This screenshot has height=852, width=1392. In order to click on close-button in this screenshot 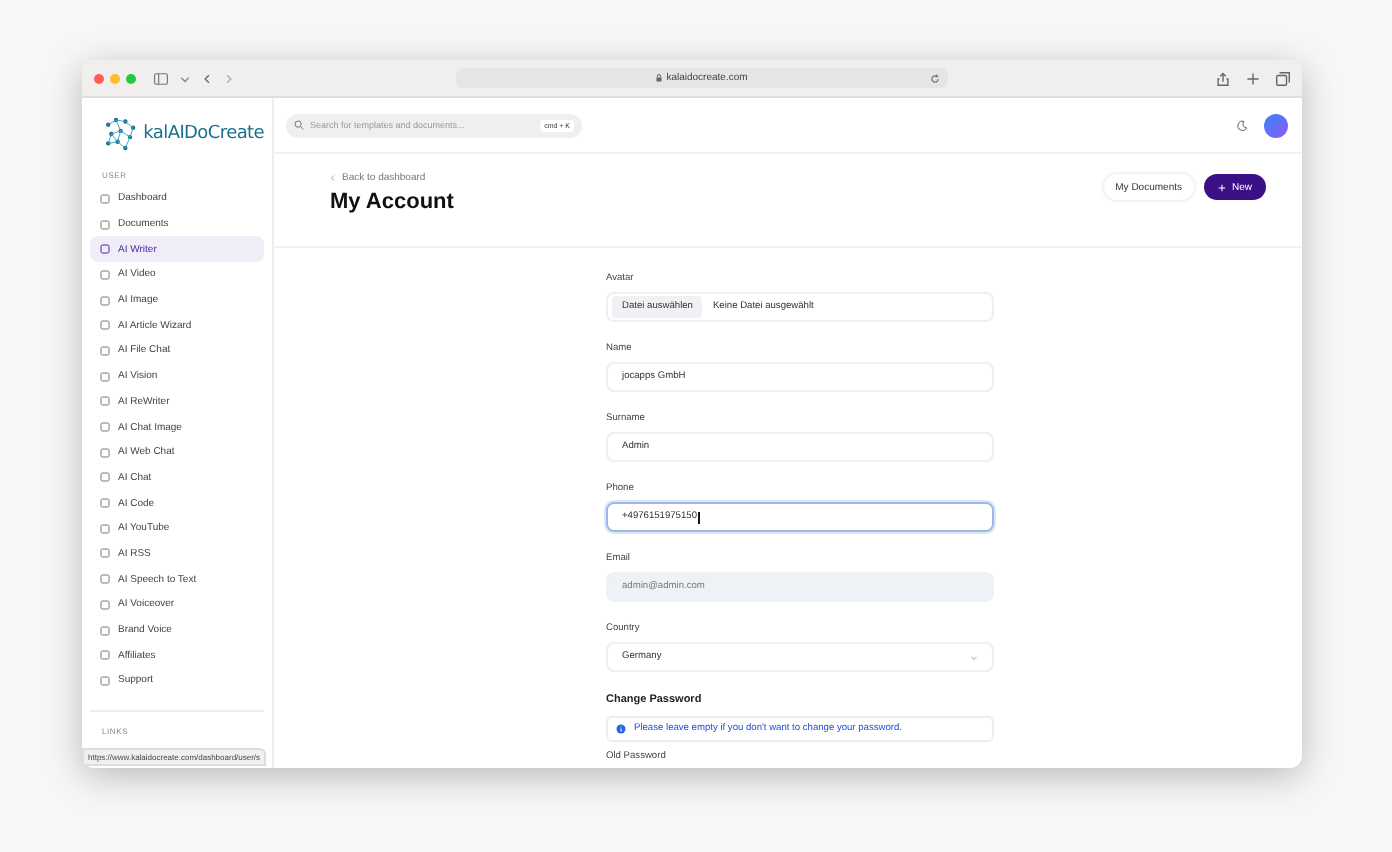, I will do `click(99, 78)`.